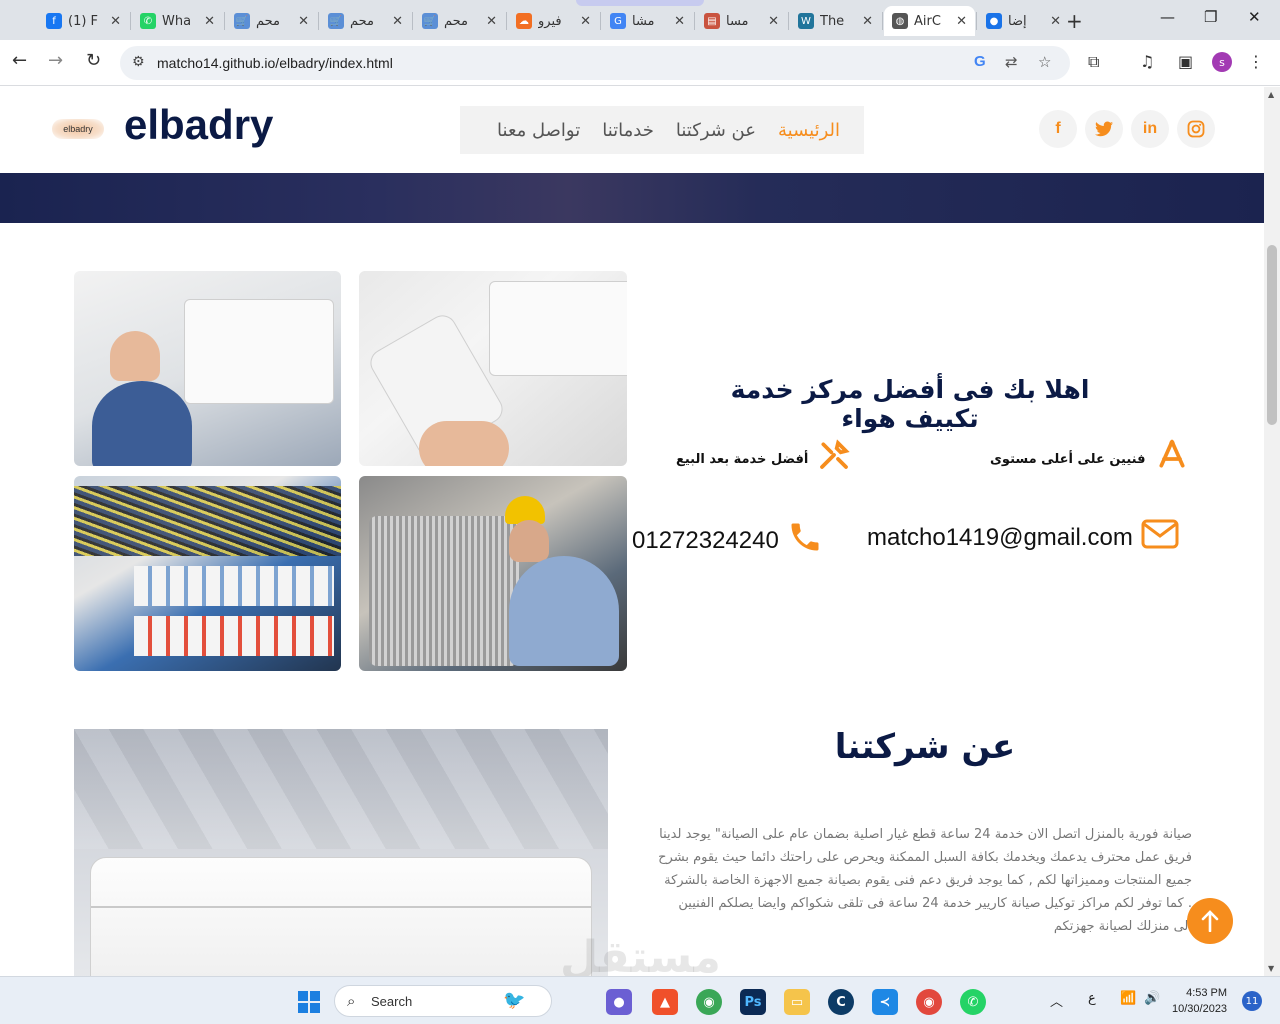 Image resolution: width=1280 pixels, height=1024 pixels. I want to click on browser-tab: ▤ مسا ✕, so click(741, 21).